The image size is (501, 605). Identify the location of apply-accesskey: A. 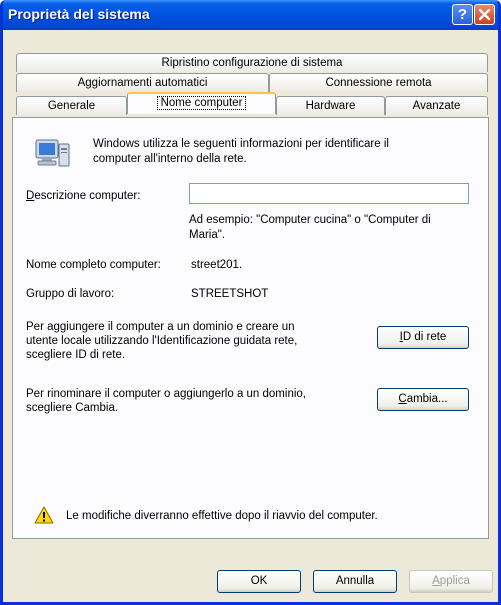
(436, 581).